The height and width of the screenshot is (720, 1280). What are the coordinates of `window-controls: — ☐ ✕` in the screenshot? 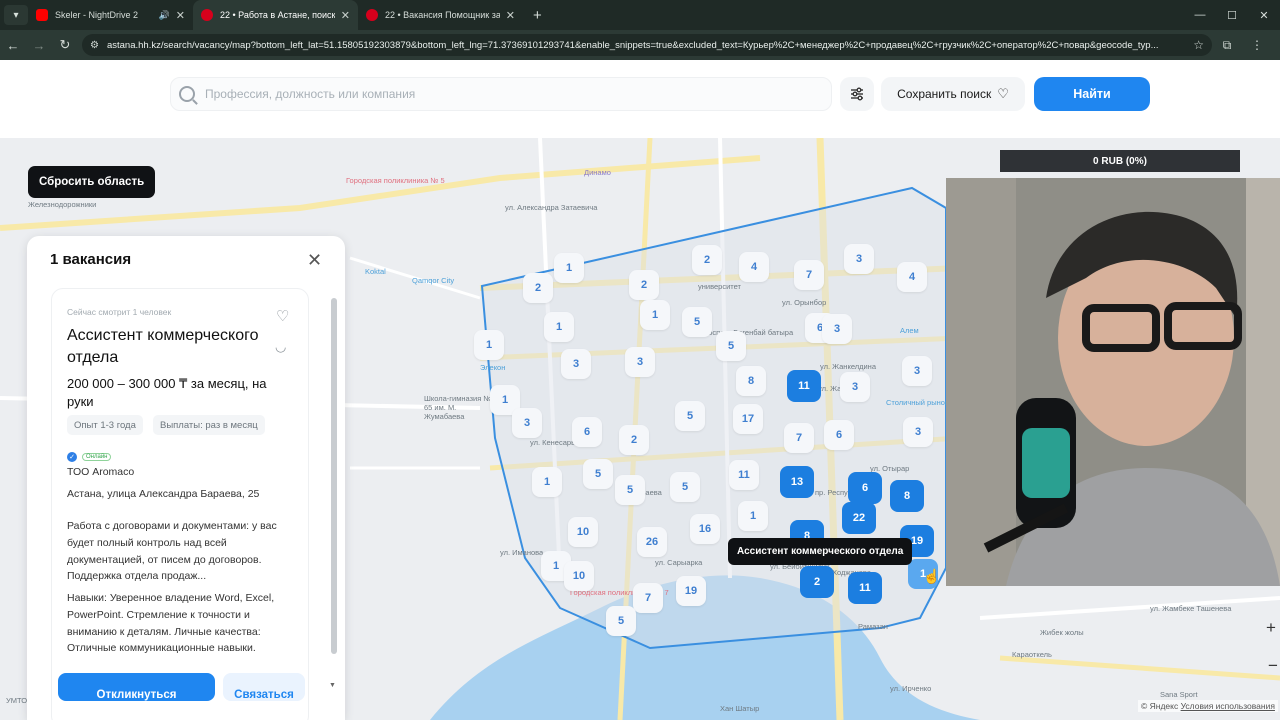 It's located at (1232, 15).